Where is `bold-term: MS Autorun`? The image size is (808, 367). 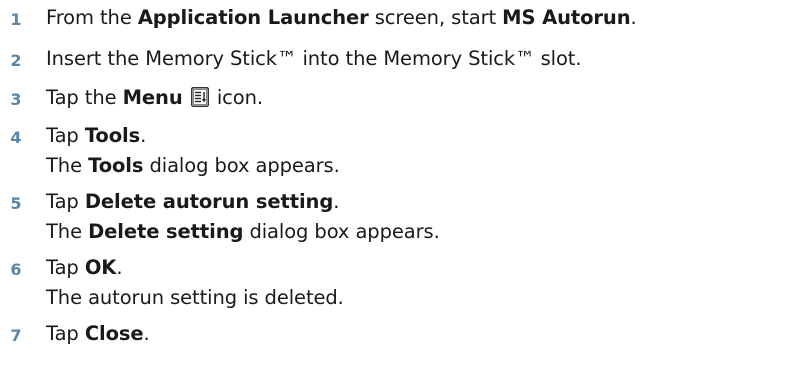 bold-term: MS Autorun is located at coordinates (566, 17).